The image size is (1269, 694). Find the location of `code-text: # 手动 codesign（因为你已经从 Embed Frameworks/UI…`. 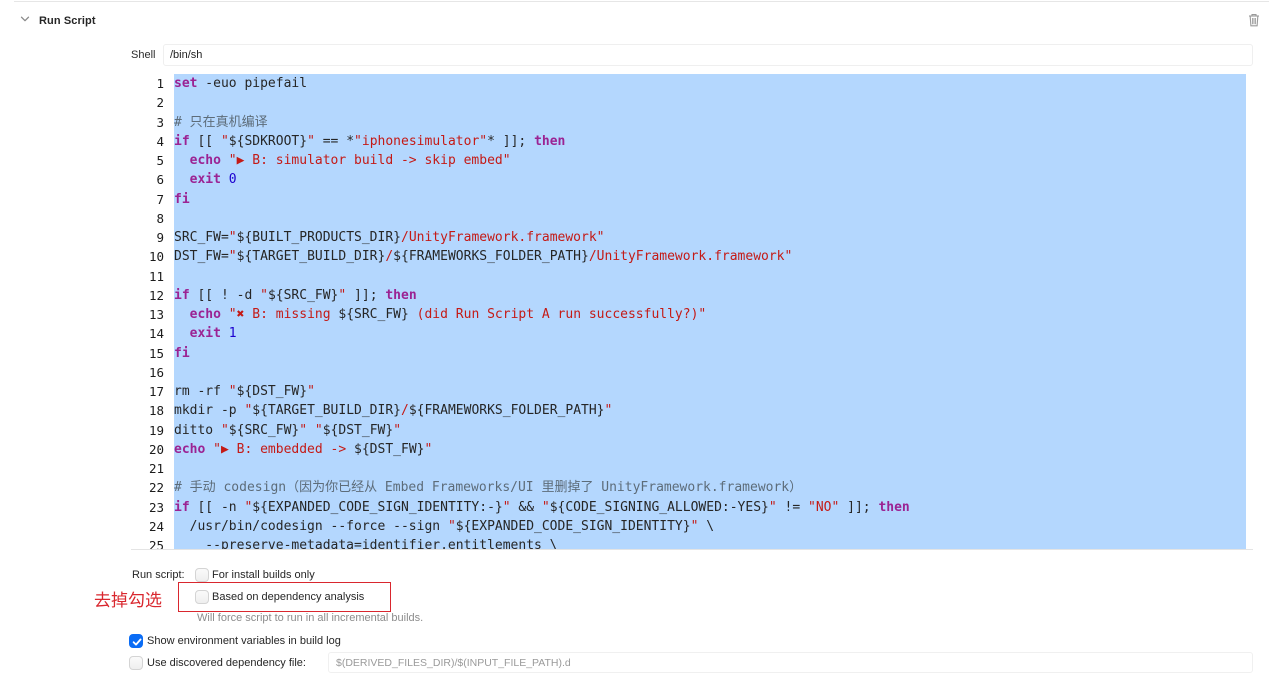

code-text: # 手动 codesign（因为你已经从 Embed Frameworks/UI… is located at coordinates (488, 488).